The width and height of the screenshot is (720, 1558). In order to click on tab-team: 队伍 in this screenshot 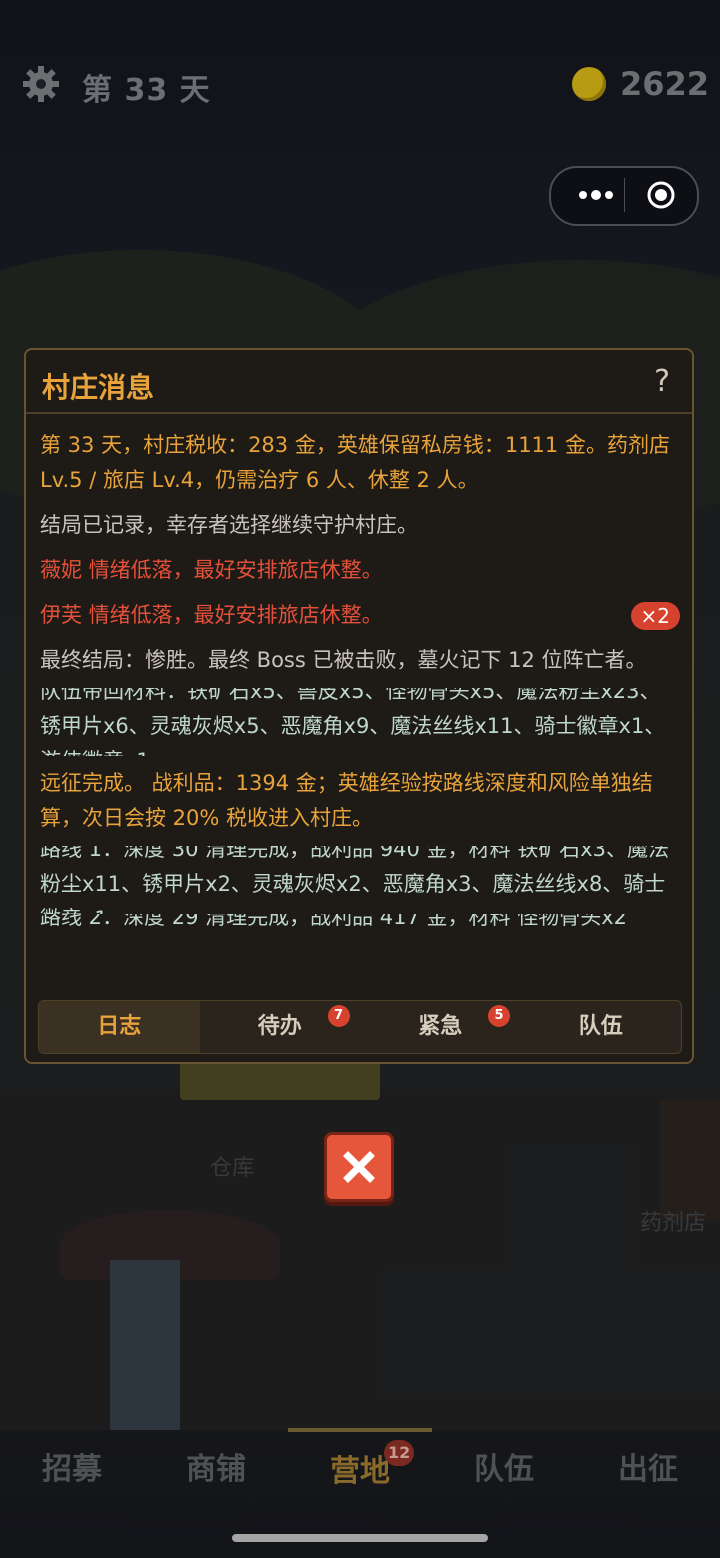, I will do `click(601, 1027)`.